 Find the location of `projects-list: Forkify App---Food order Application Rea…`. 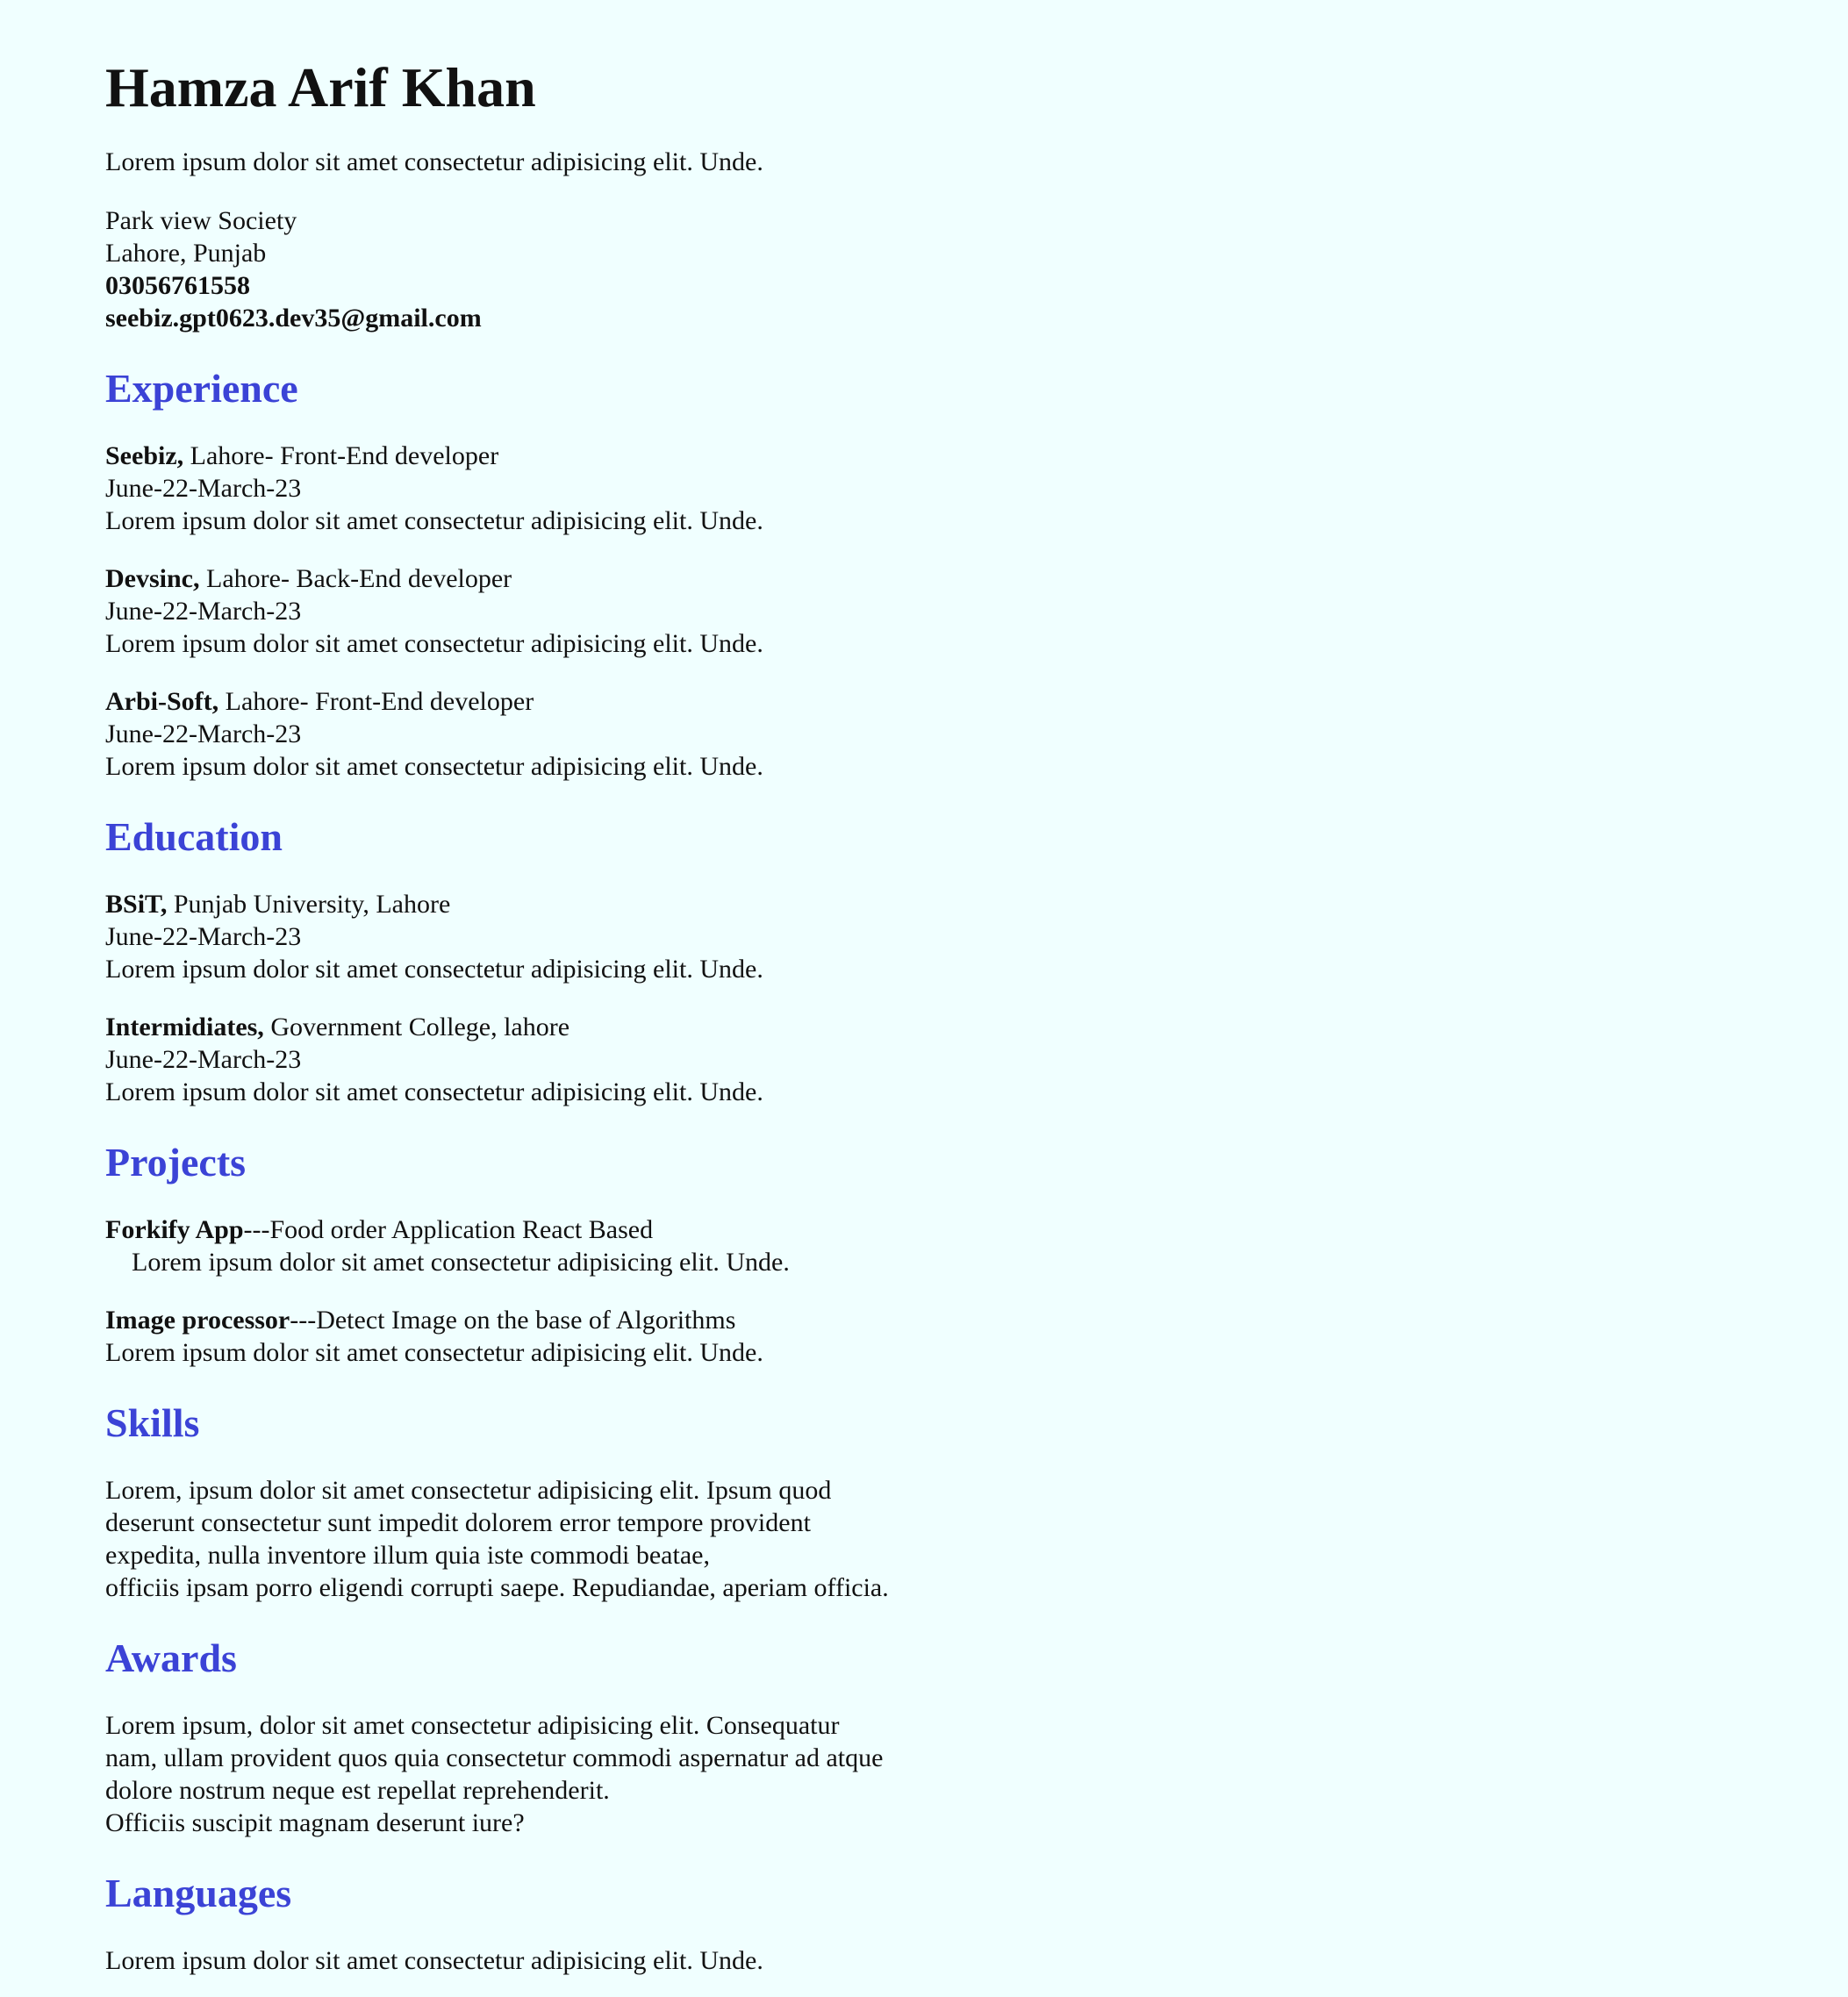

projects-list: Forkify App---Food order Application Rea… is located at coordinates (544, 1291).